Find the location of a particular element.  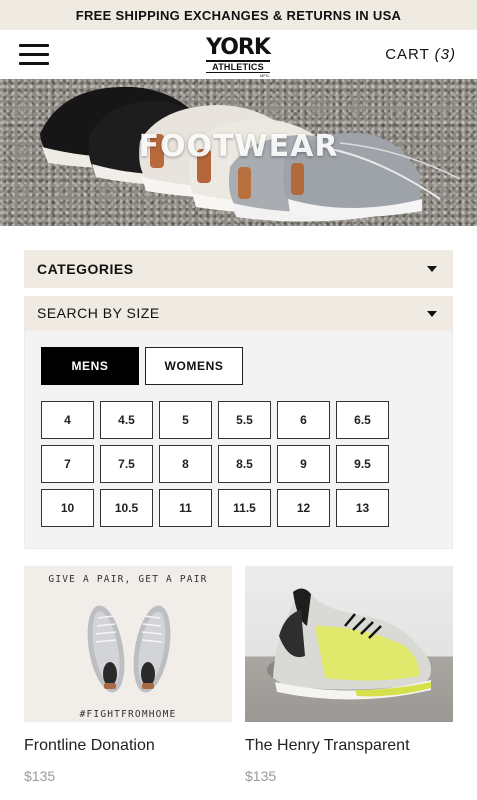

size-button: 4 is located at coordinates (67, 420).